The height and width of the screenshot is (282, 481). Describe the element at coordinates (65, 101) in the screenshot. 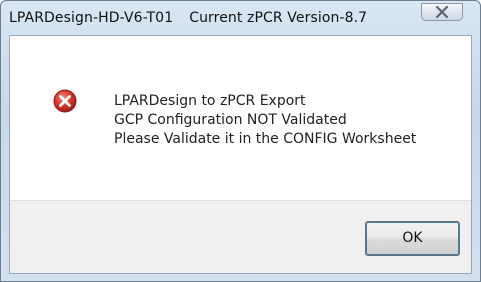

I see `error-icon` at that location.